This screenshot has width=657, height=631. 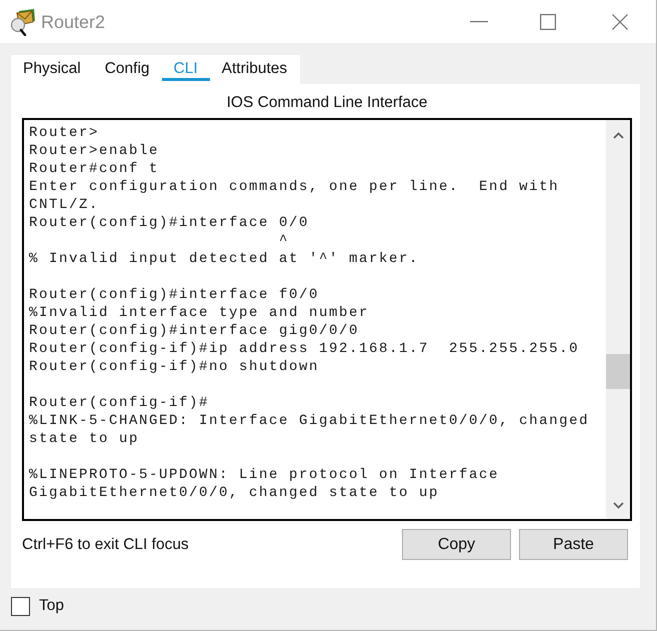 I want to click on terminal-line: % Invalid input detected at '^' marker., so click(x=224, y=259).